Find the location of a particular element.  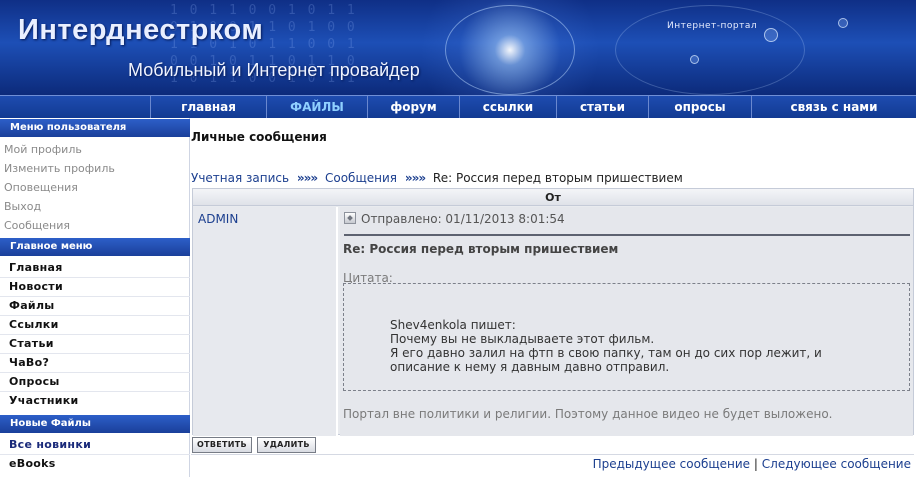

reply-button: ОТВЕТИТЬ is located at coordinates (222, 445).